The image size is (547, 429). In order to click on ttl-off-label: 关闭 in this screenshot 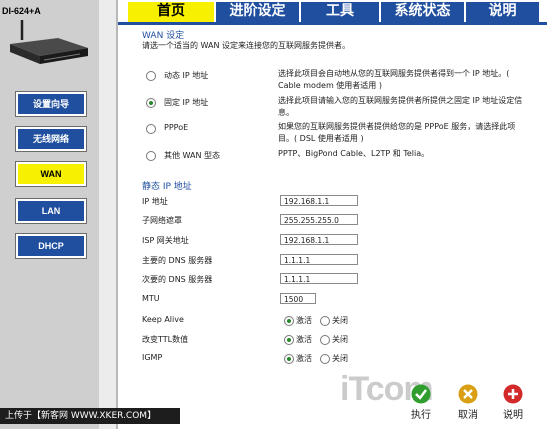, I will do `click(340, 339)`.